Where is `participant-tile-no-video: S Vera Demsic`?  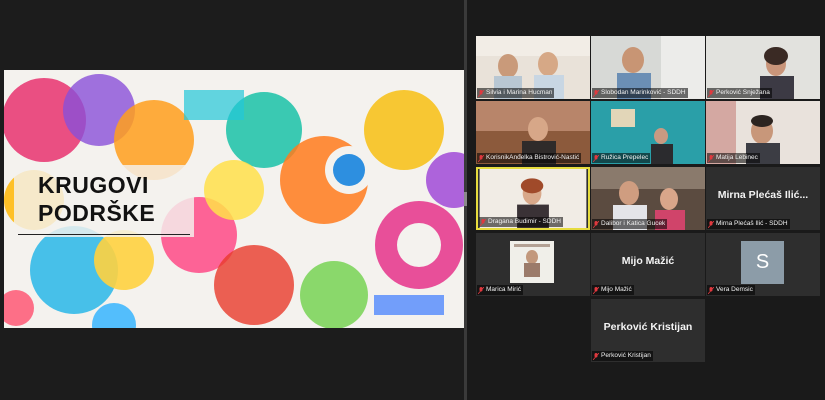 participant-tile-no-video: S Vera Demsic is located at coordinates (763, 264).